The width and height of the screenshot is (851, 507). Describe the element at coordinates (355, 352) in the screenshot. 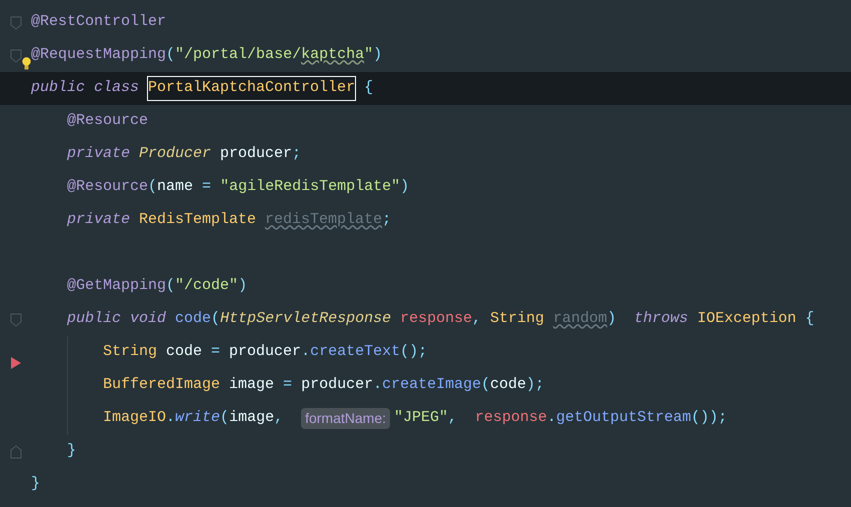

I see `method-text: createText` at that location.